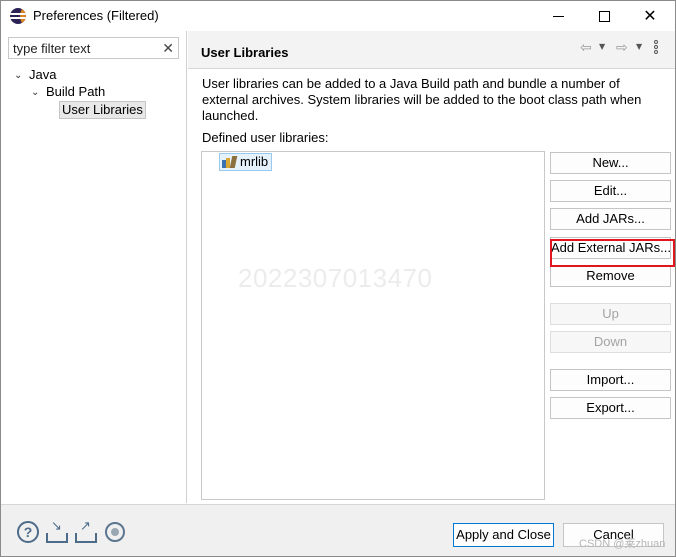  What do you see at coordinates (622, 48) in the screenshot?
I see `forward-arrow-icon: ⇨` at bounding box center [622, 48].